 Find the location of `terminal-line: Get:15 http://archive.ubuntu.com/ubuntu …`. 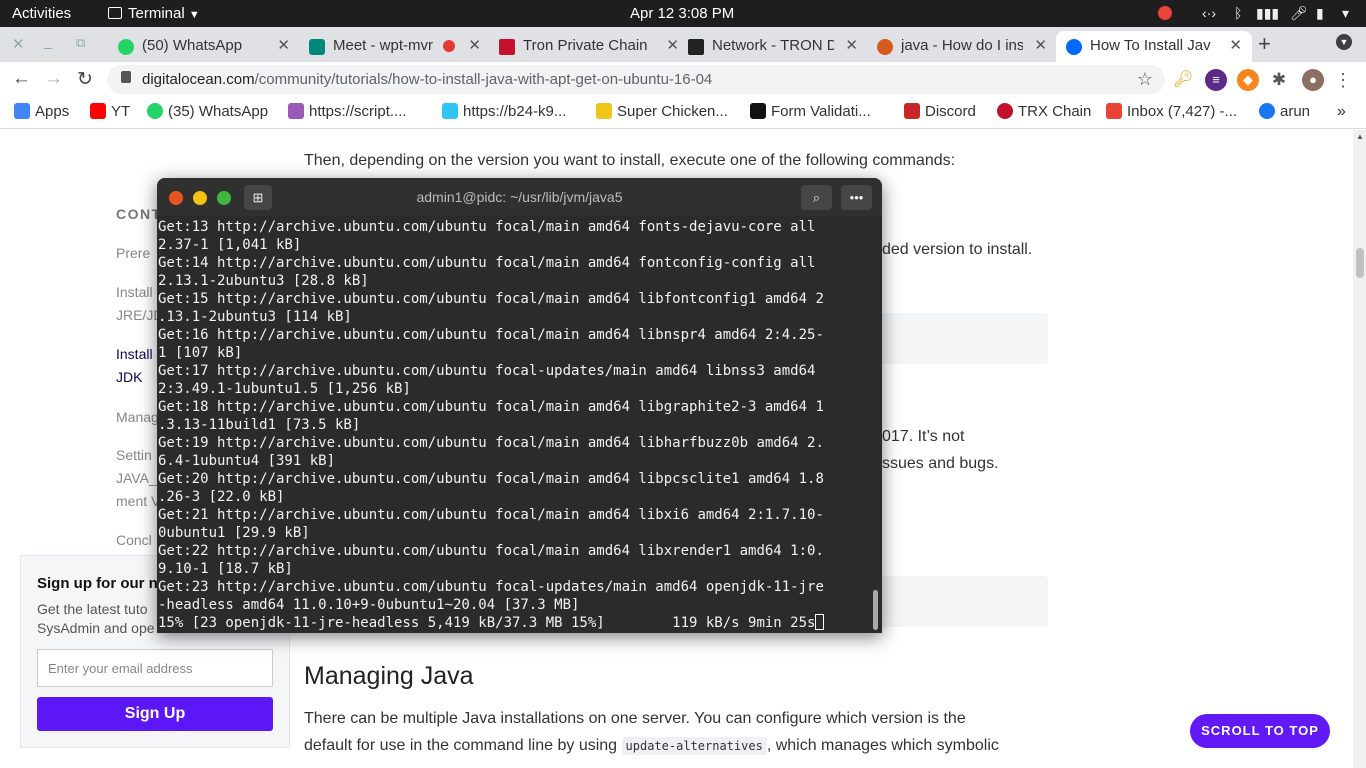

terminal-line: Get:15 http://archive.ubuntu.com/ubuntu … is located at coordinates (491, 299).